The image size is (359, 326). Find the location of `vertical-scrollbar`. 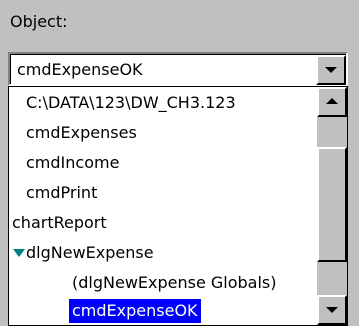

vertical-scrollbar is located at coordinates (332, 206).